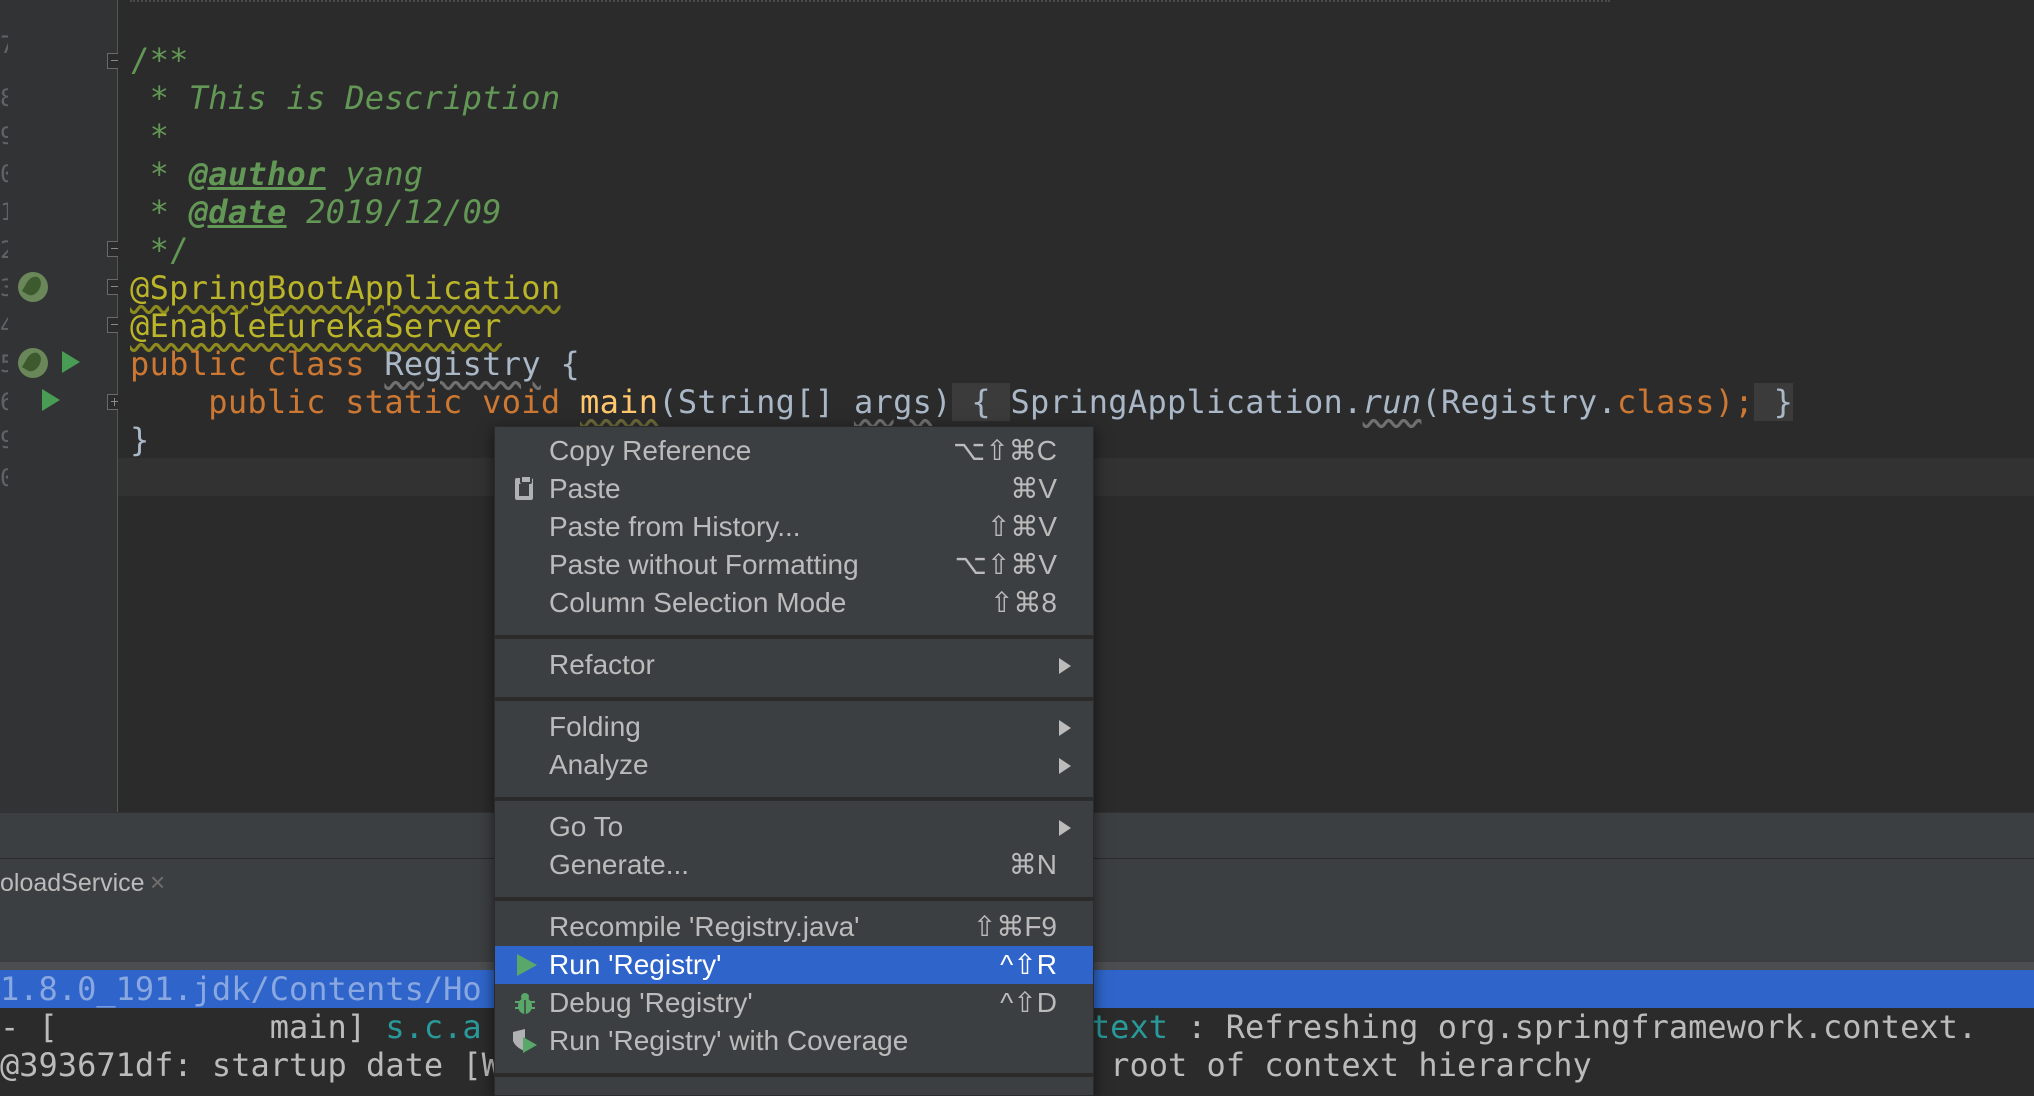 The height and width of the screenshot is (1096, 2034). Describe the element at coordinates (595, 726) in the screenshot. I see `menu-item-label: Folding` at that location.